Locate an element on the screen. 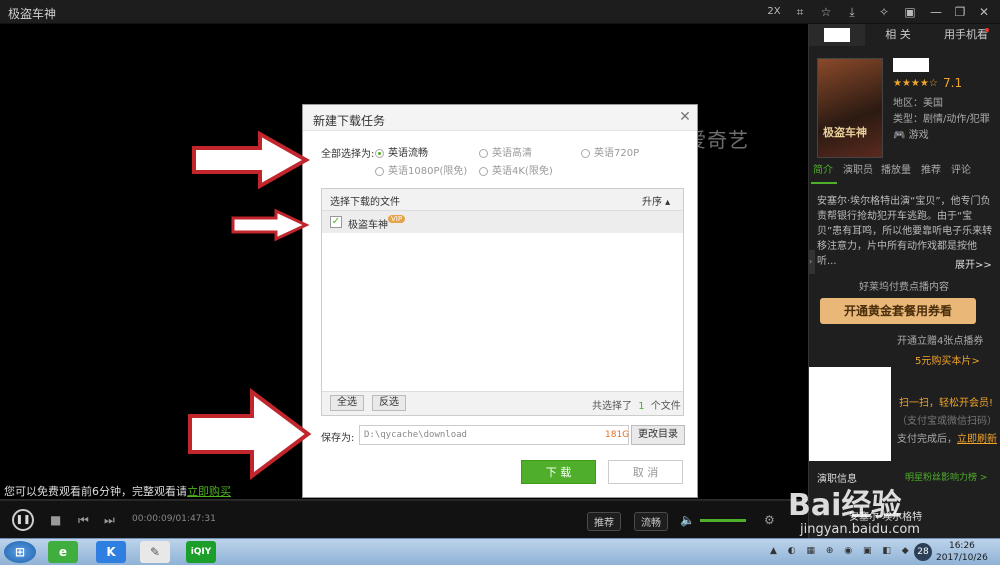 This screenshot has width=1000, height=565. movie-poster is located at coordinates (850, 108).